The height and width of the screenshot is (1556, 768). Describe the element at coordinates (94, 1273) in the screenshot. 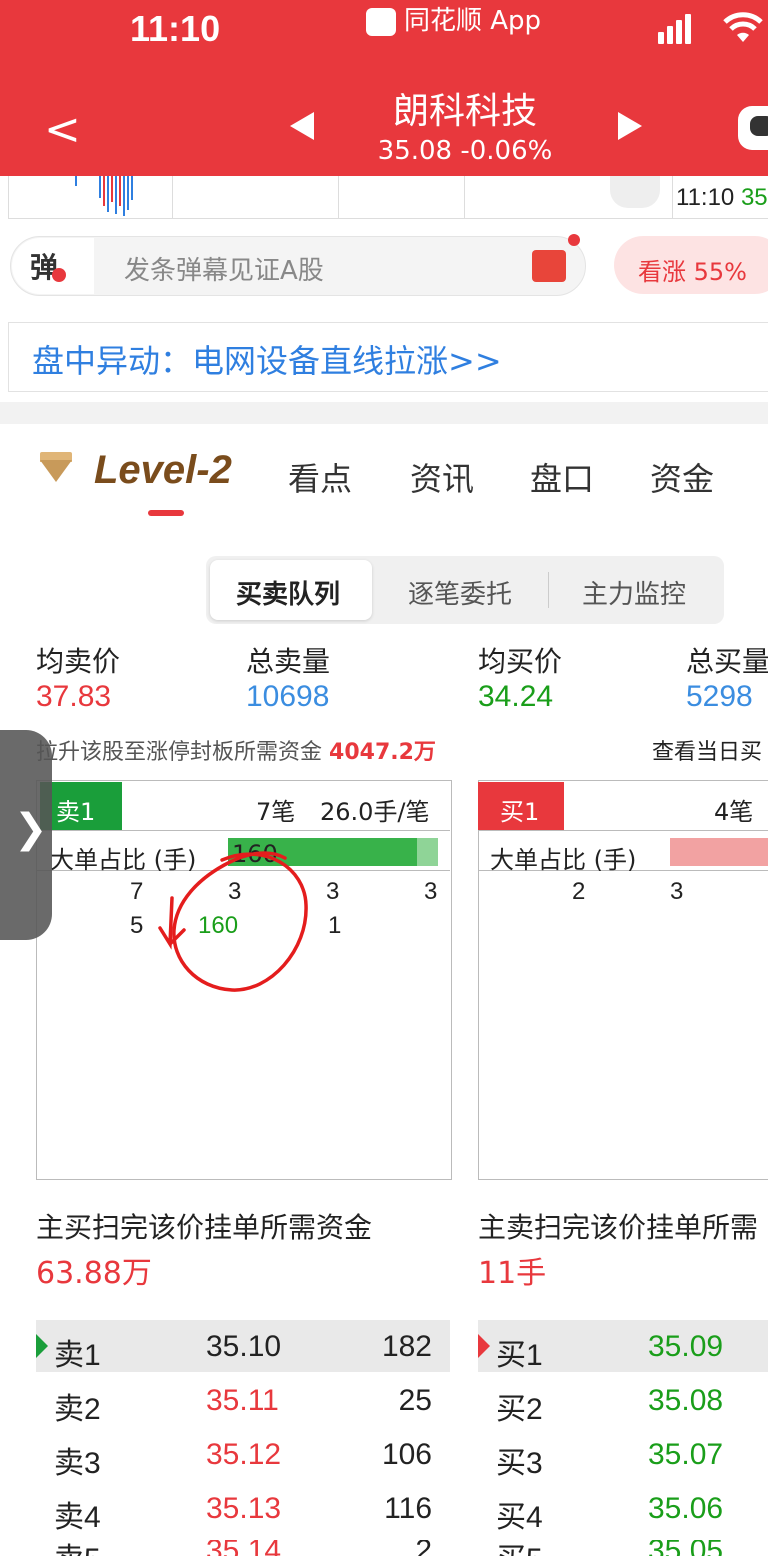

I see `buy-capital-value: 63.88万` at that location.